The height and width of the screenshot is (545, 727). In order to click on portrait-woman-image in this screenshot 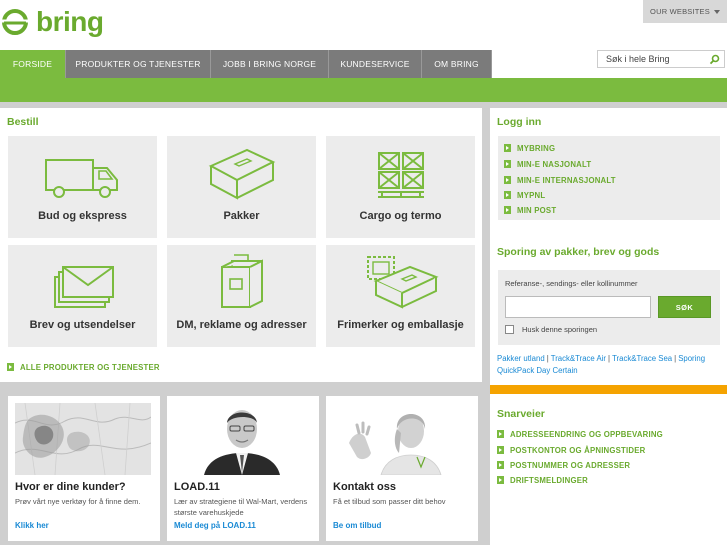, I will do `click(401, 439)`.